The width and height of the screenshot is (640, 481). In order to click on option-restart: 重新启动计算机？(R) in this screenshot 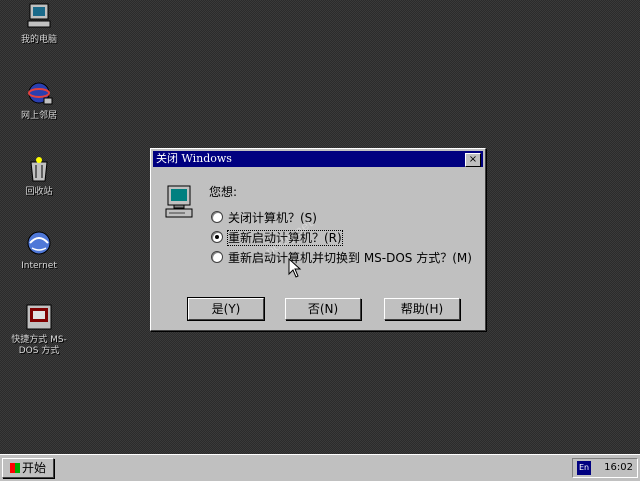, I will do `click(277, 237)`.